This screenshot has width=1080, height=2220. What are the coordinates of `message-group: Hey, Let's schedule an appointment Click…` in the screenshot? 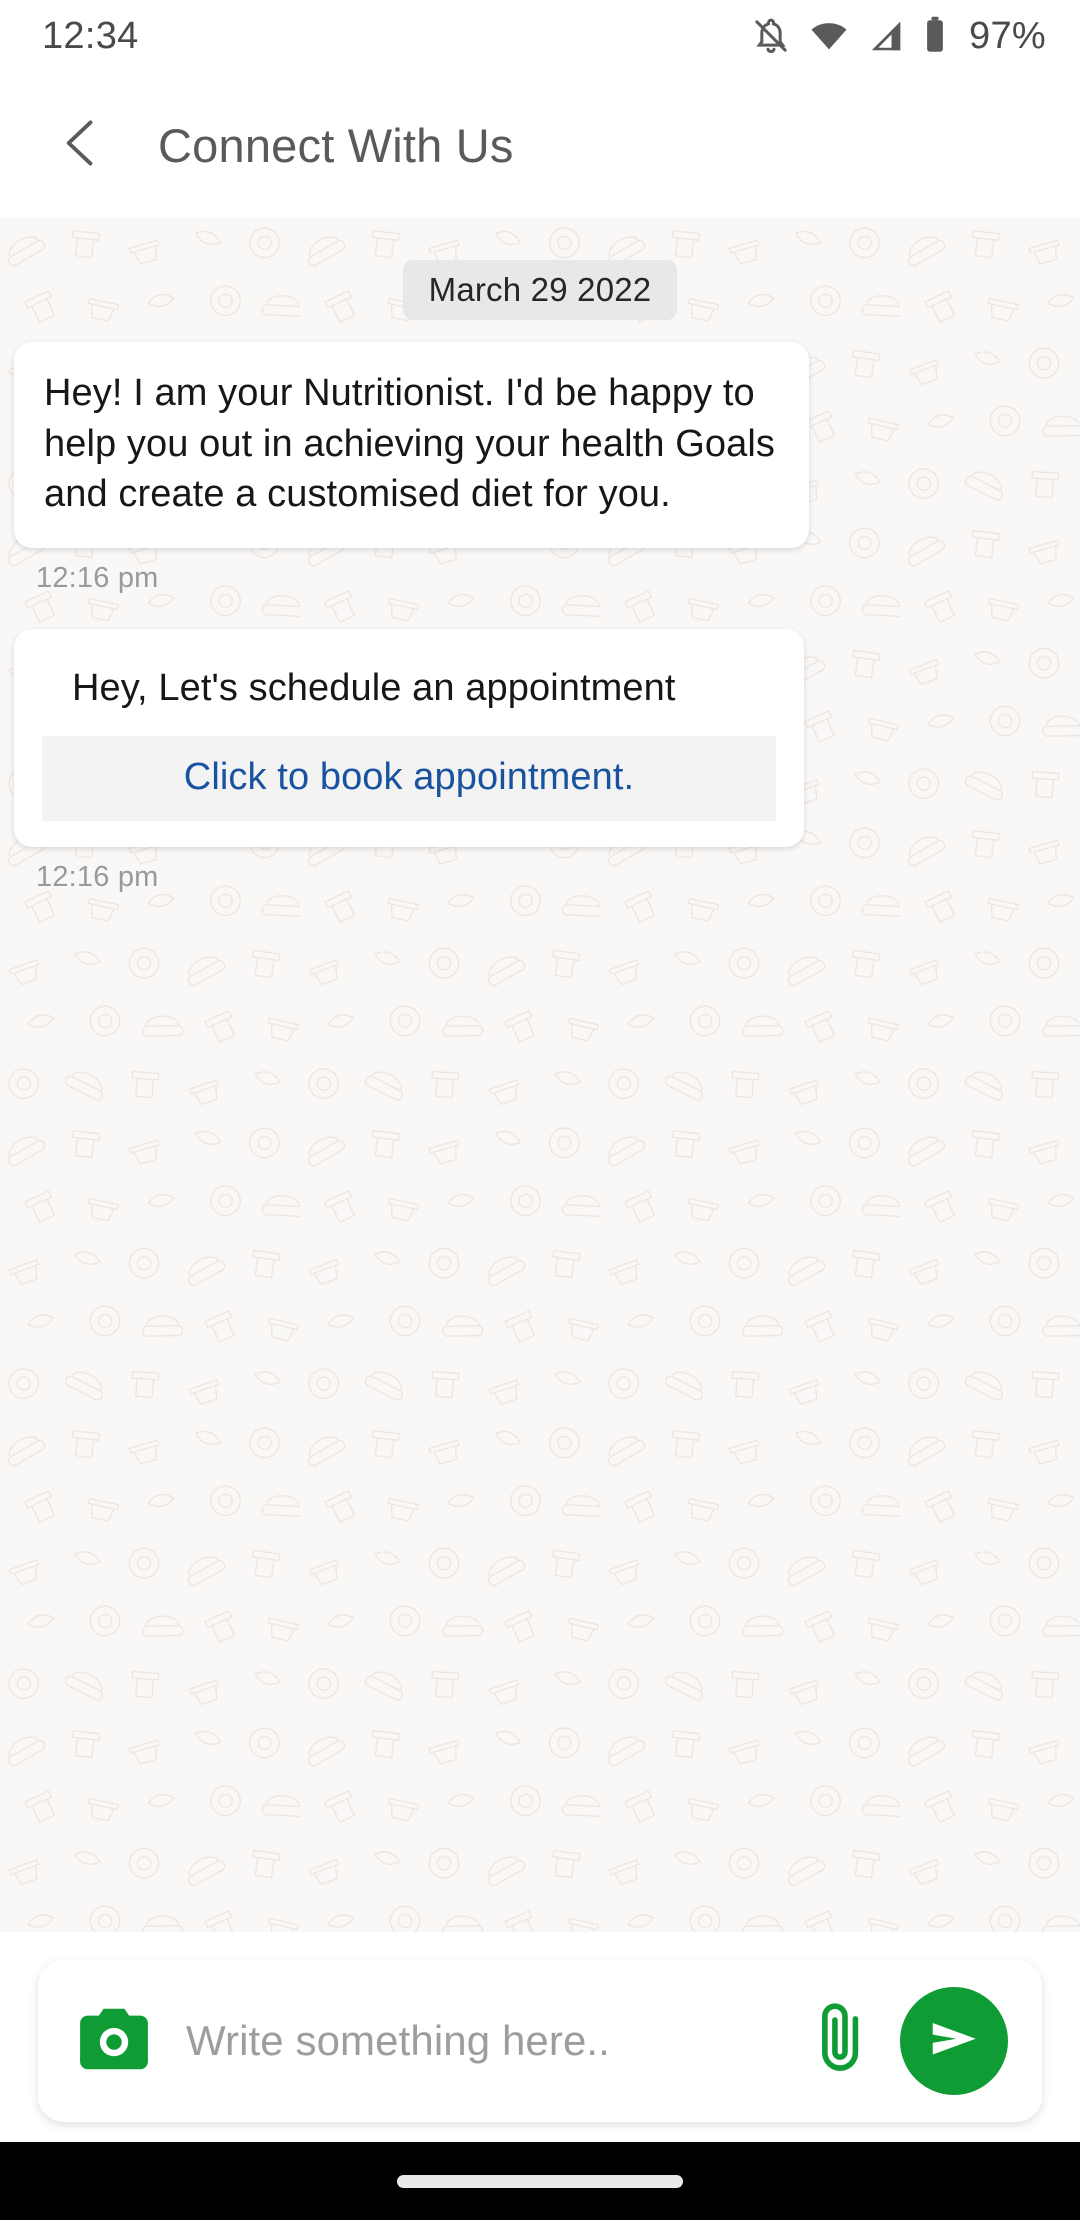 It's located at (540, 761).